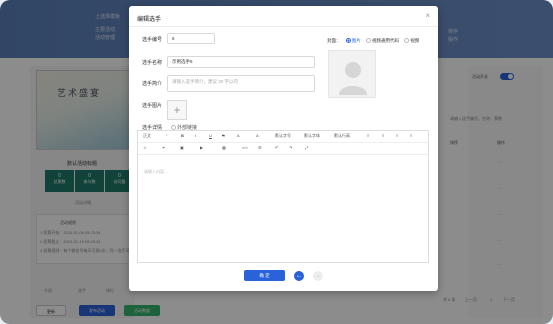 This screenshot has width=553, height=324. I want to click on code-icon: </>, so click(245, 147).